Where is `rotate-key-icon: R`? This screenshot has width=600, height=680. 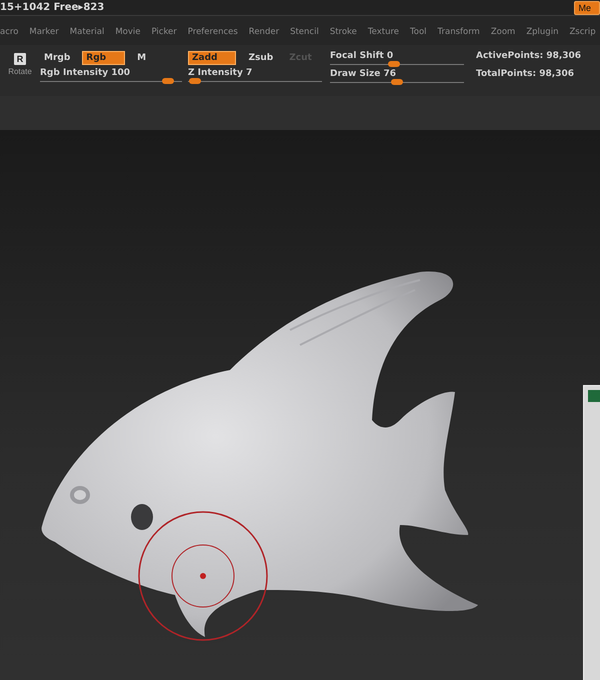
rotate-key-icon: R is located at coordinates (20, 58).